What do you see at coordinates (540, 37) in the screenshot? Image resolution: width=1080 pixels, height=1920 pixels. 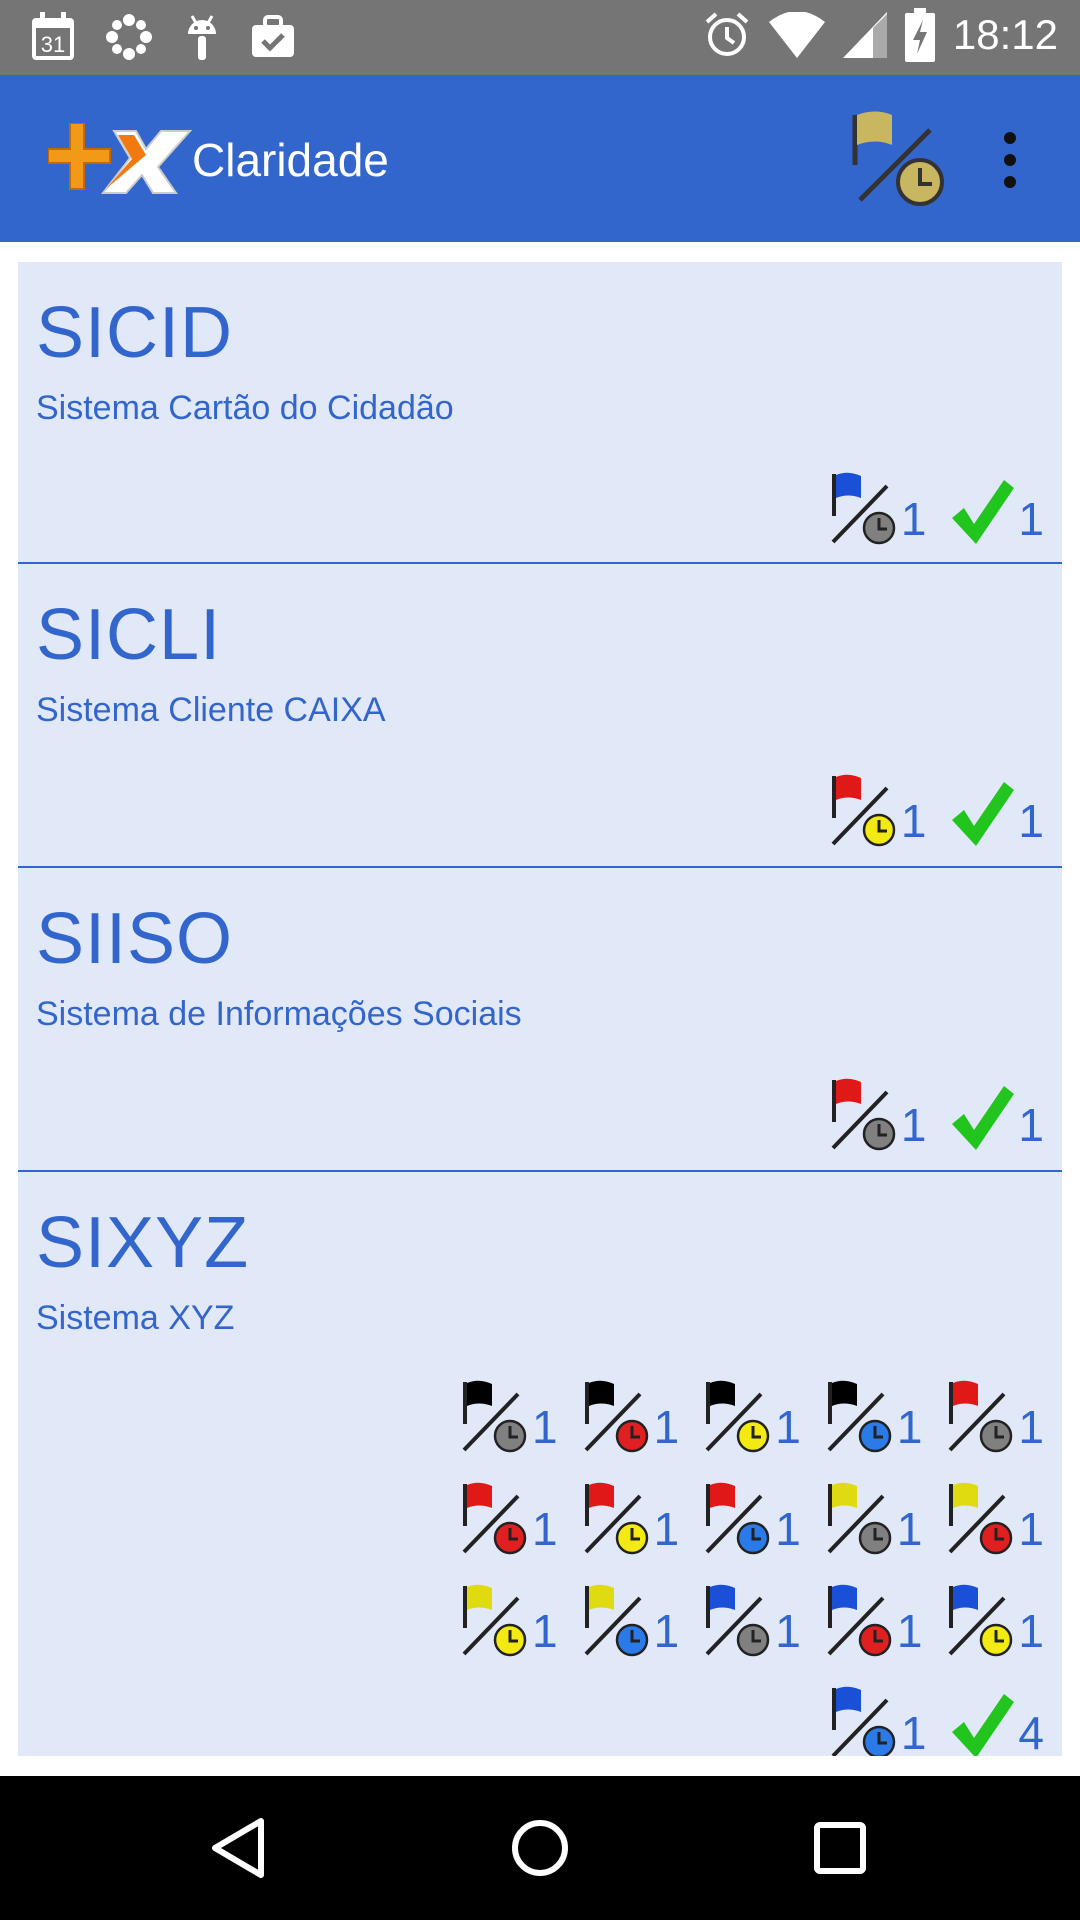 I see `status-bar: 31 18:12` at bounding box center [540, 37].